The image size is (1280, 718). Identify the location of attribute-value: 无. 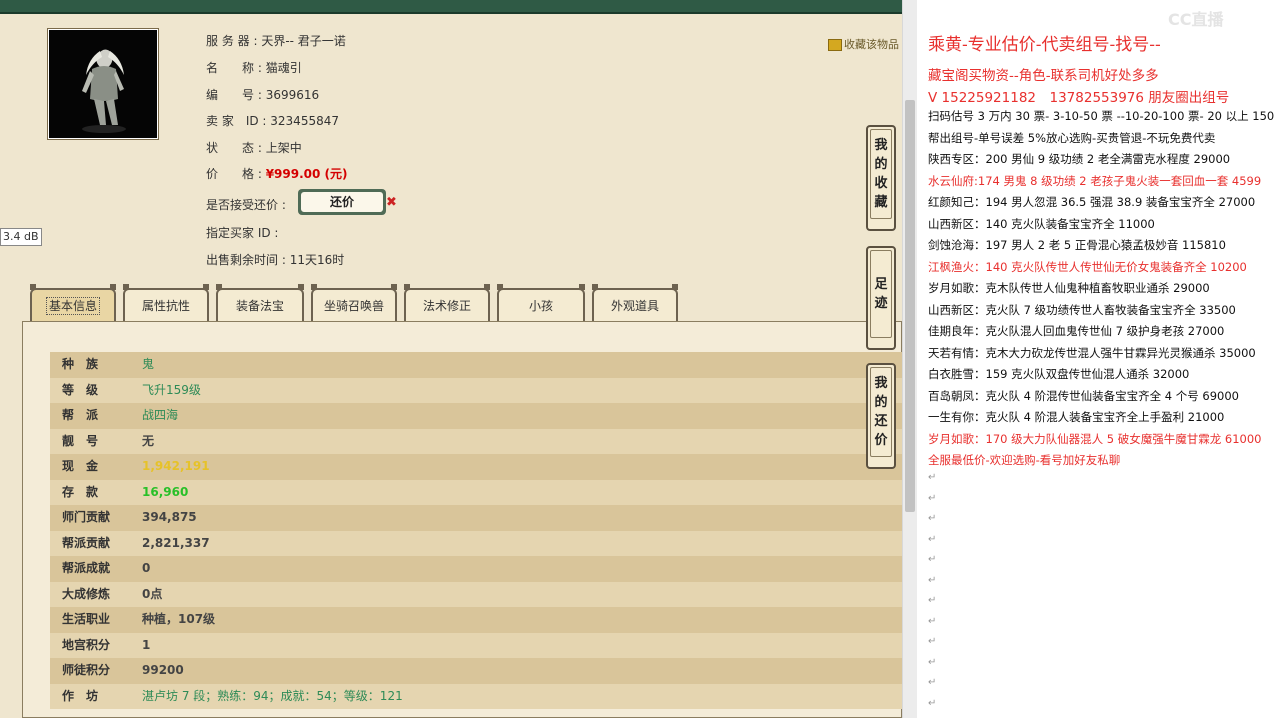
(148, 440).